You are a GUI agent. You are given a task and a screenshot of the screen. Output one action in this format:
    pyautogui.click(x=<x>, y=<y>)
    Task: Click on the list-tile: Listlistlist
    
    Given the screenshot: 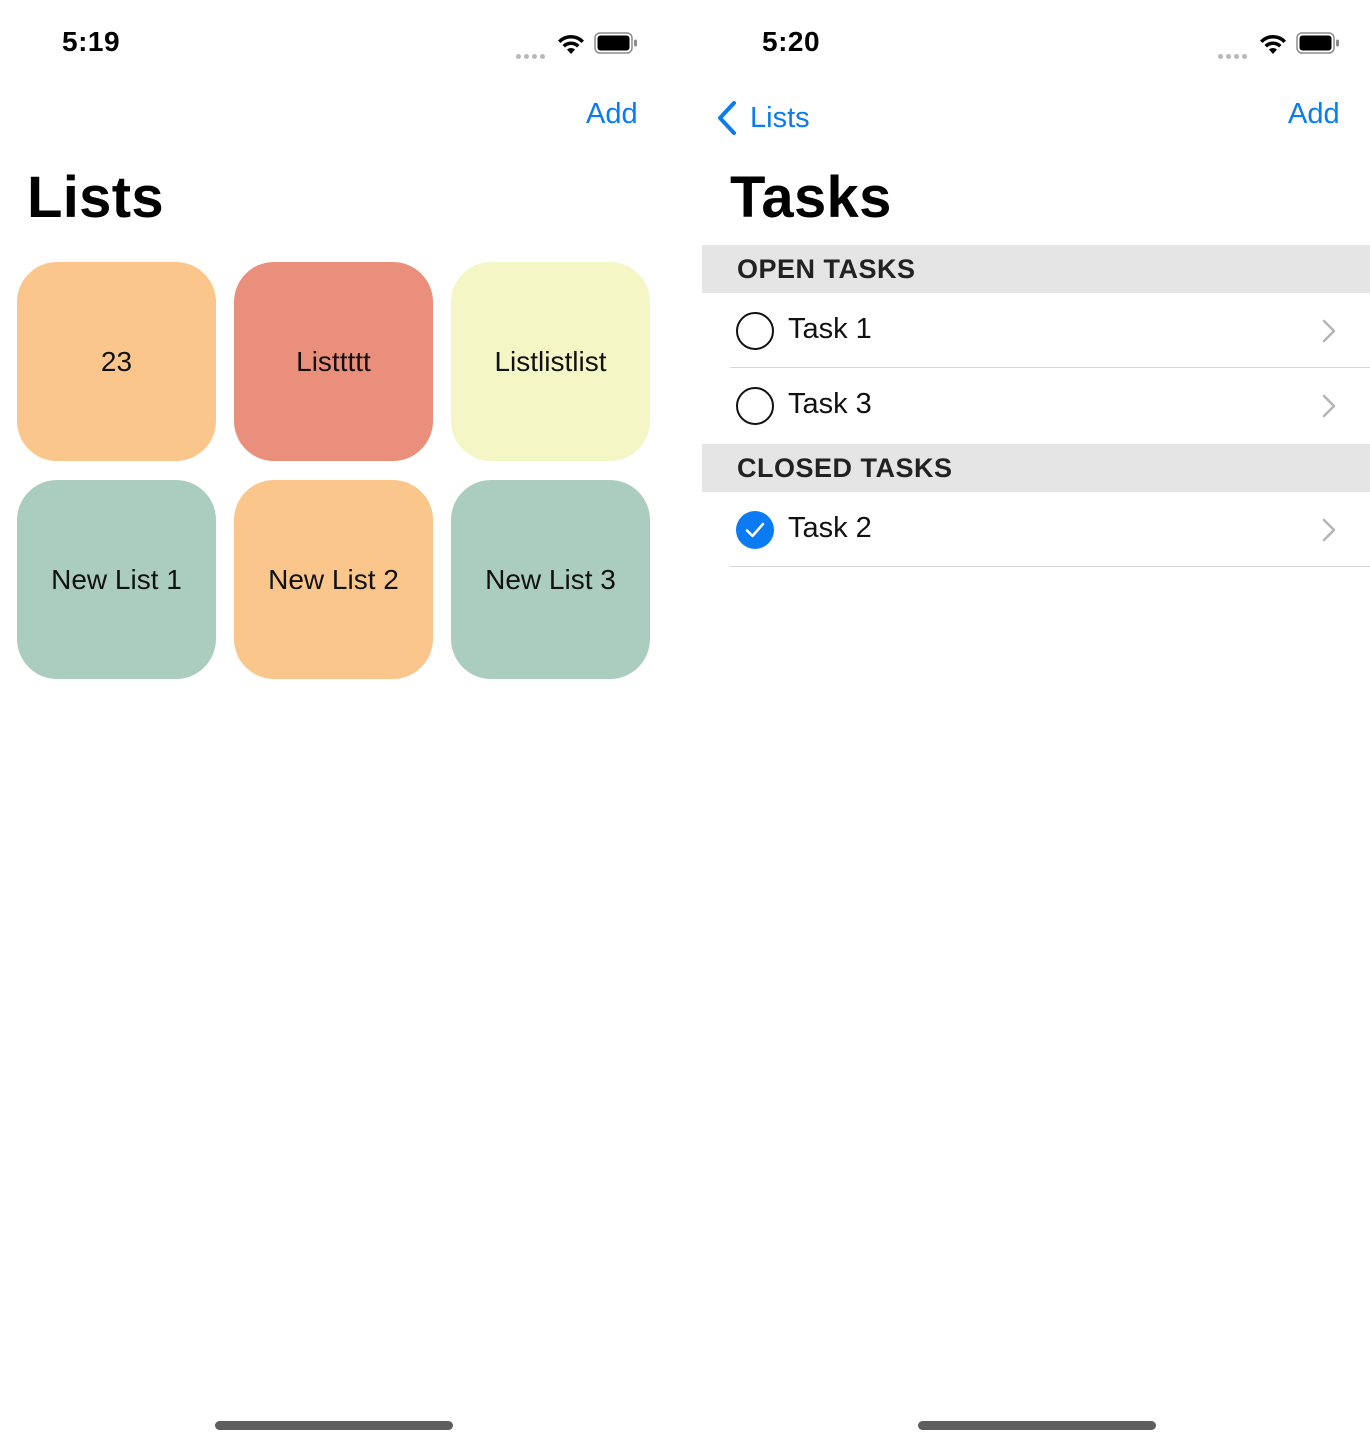 What is the action you would take?
    pyautogui.click(x=550, y=361)
    